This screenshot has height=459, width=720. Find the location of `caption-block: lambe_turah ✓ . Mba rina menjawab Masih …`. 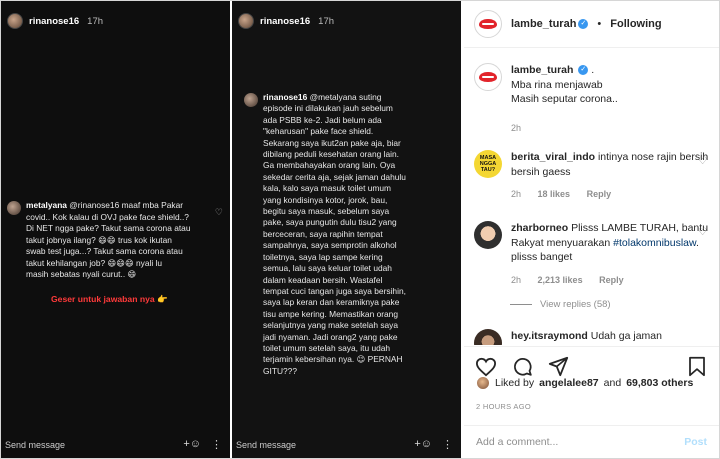

caption-block: lambe_turah ✓ . Mba rina menjawab Masih … is located at coordinates (593, 99).